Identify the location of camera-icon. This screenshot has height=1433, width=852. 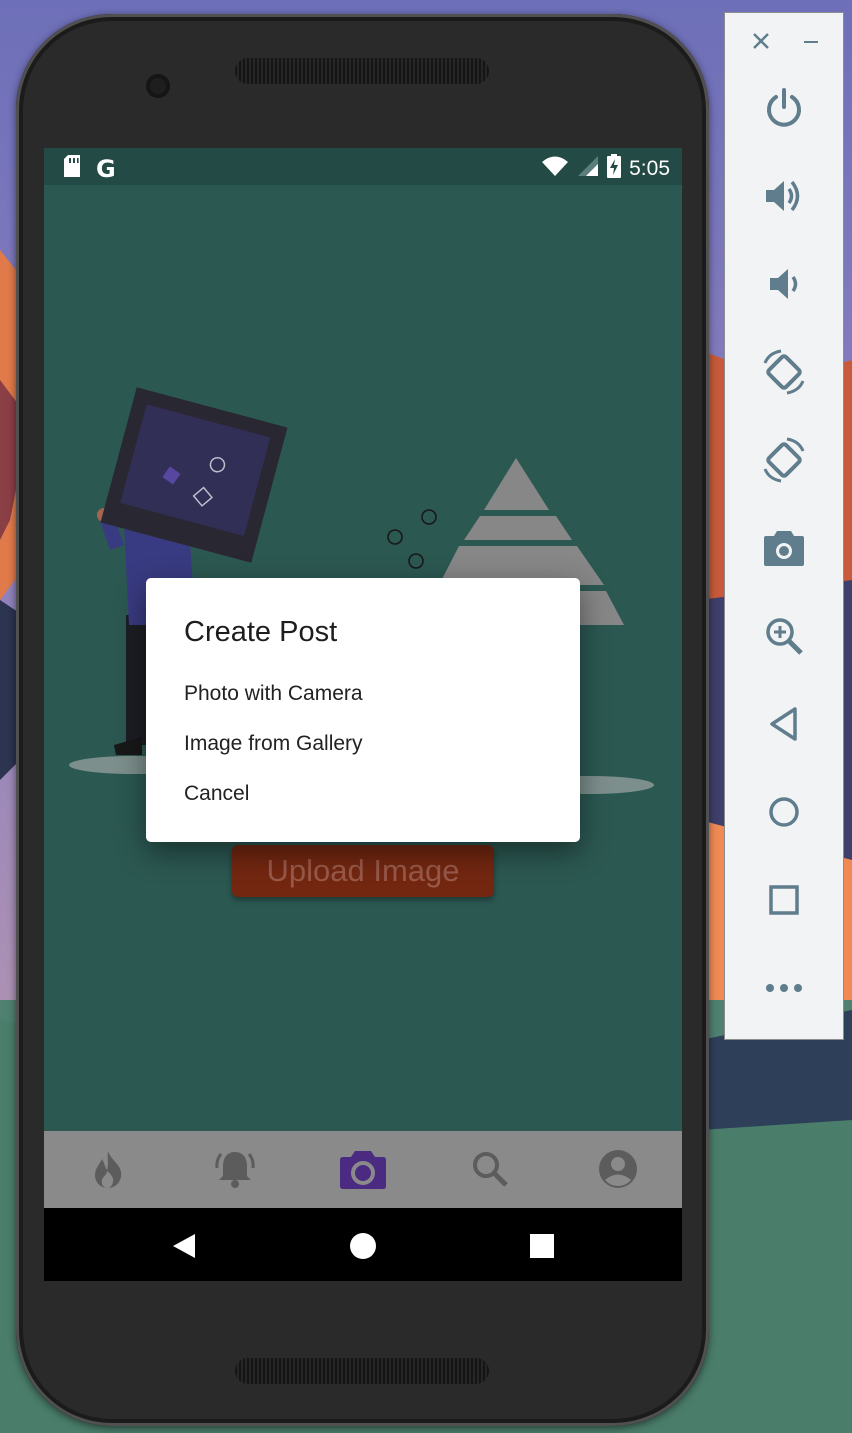
(363, 1169).